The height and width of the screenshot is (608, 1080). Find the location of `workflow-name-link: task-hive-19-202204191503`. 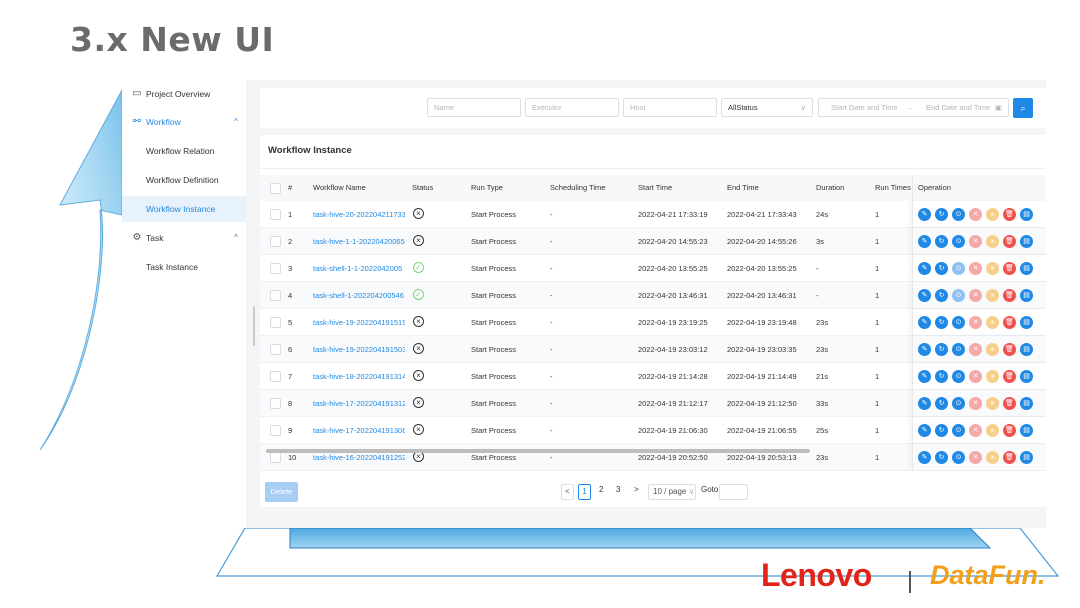

workflow-name-link: task-hive-19-202204191503 is located at coordinates (359, 349).